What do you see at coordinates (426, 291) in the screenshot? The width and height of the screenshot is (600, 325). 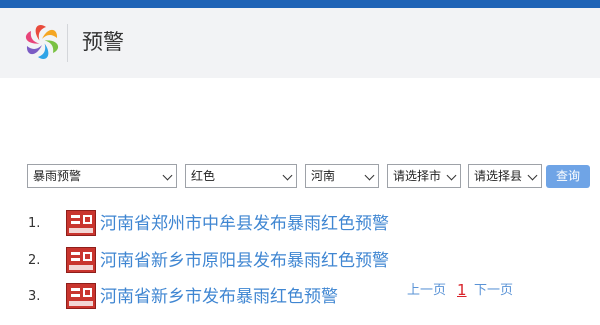 I see `prev-page-link: 上一页` at bounding box center [426, 291].